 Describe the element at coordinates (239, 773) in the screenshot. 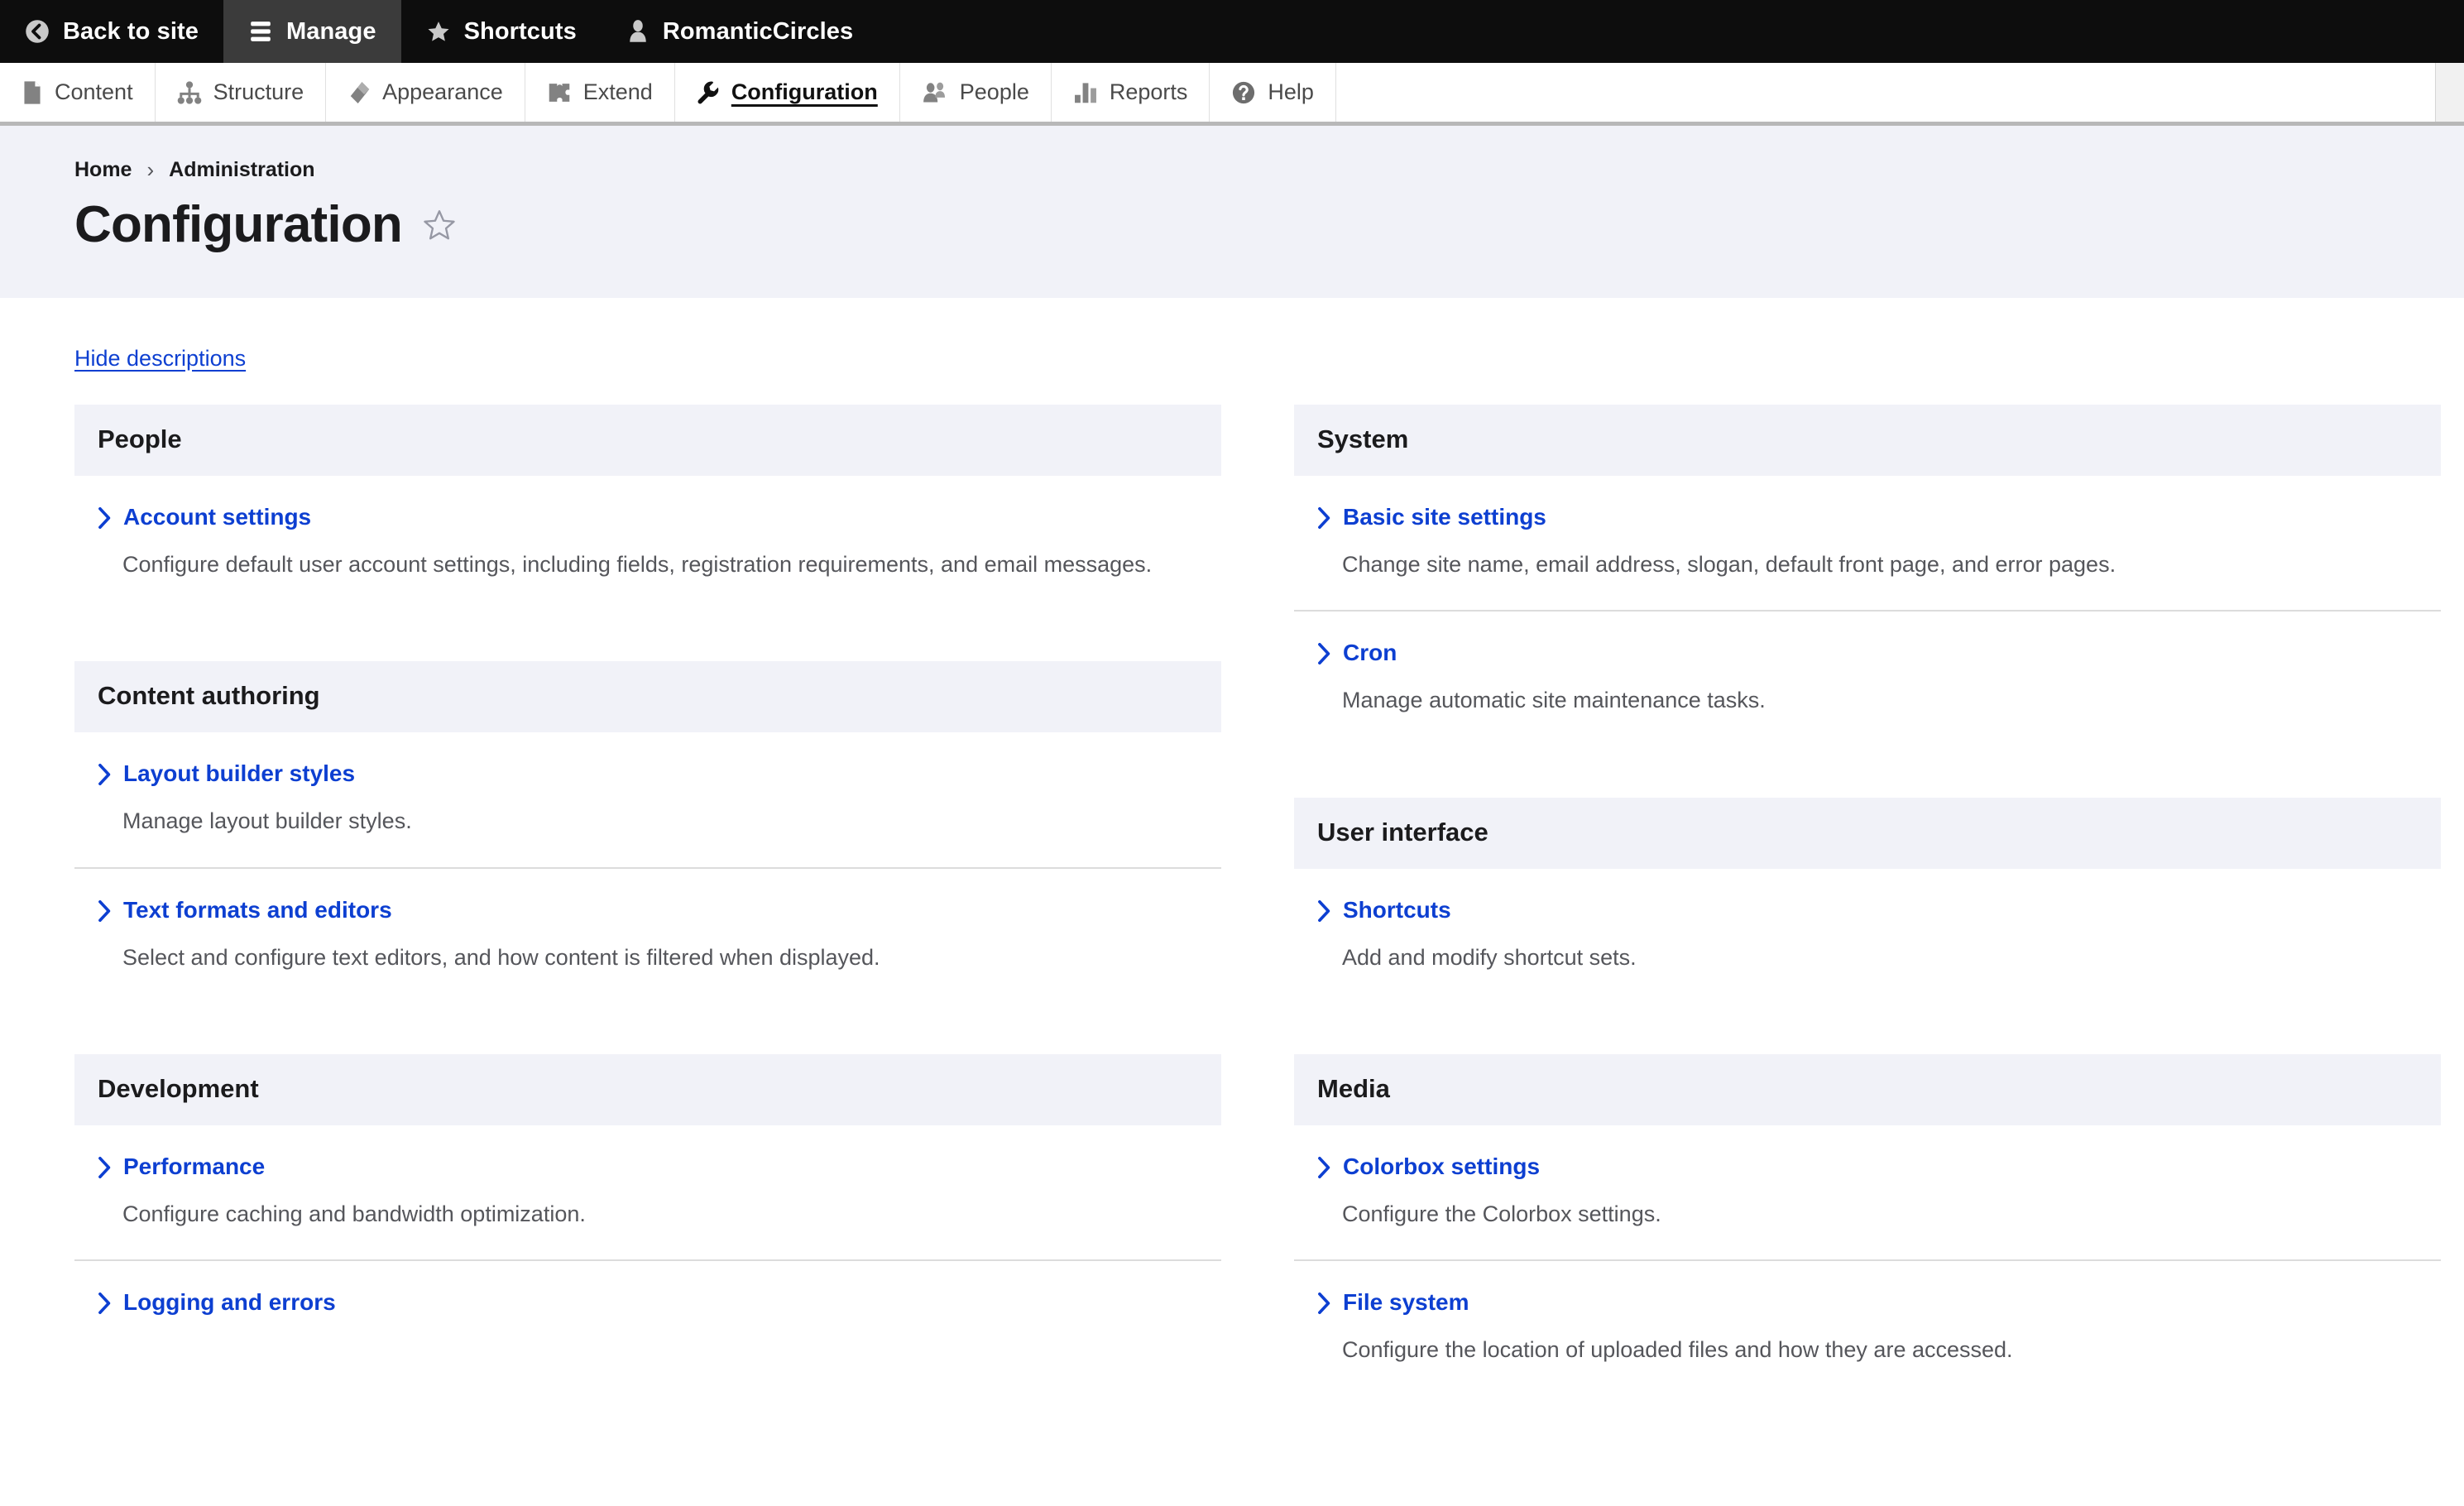

I see `config-entry-link: Layout builder styles` at that location.